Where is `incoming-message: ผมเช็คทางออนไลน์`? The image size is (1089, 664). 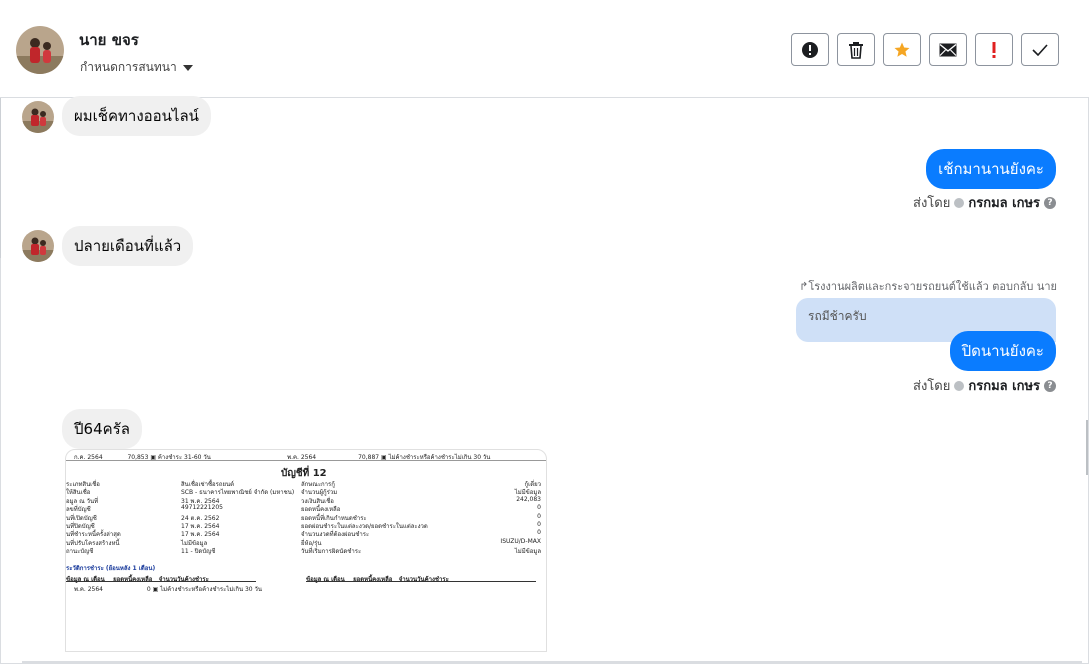
incoming-message: ผมเช็คทางออนไลน์ is located at coordinates (136, 116).